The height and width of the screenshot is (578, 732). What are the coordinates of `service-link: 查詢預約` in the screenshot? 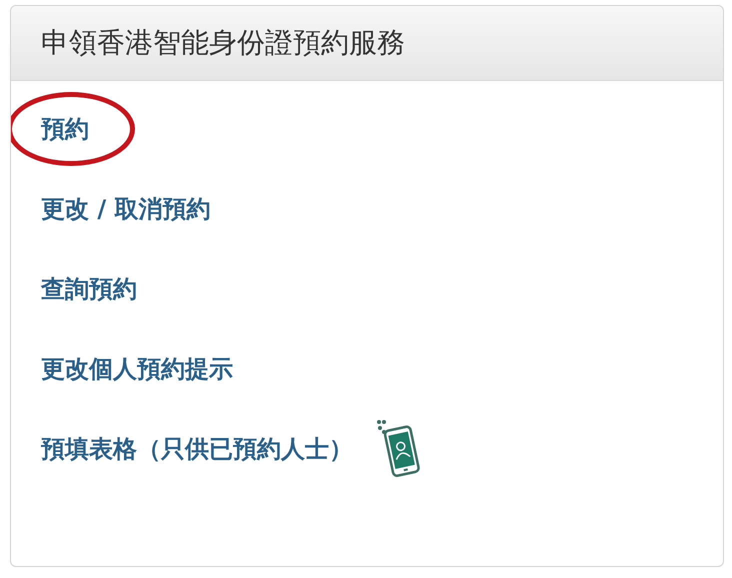 It's located at (89, 289).